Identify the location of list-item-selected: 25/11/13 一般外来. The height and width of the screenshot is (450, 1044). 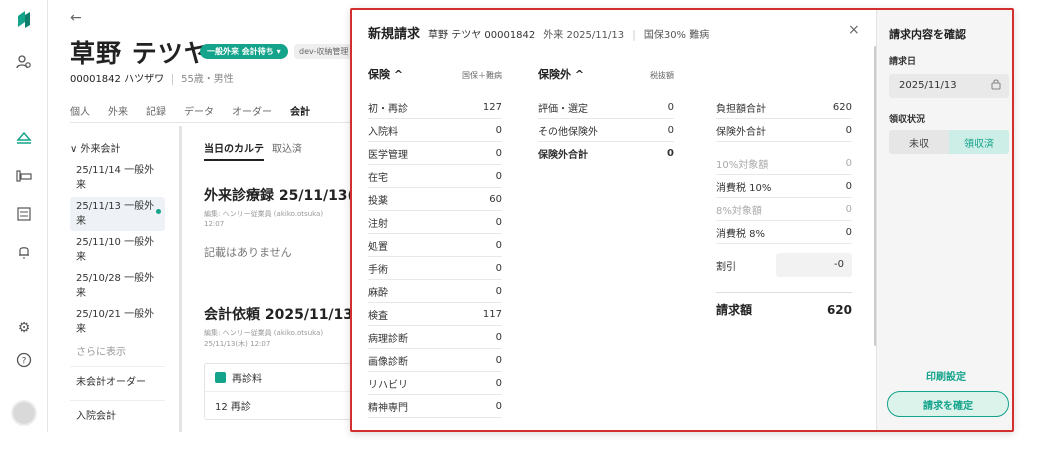
(117, 214).